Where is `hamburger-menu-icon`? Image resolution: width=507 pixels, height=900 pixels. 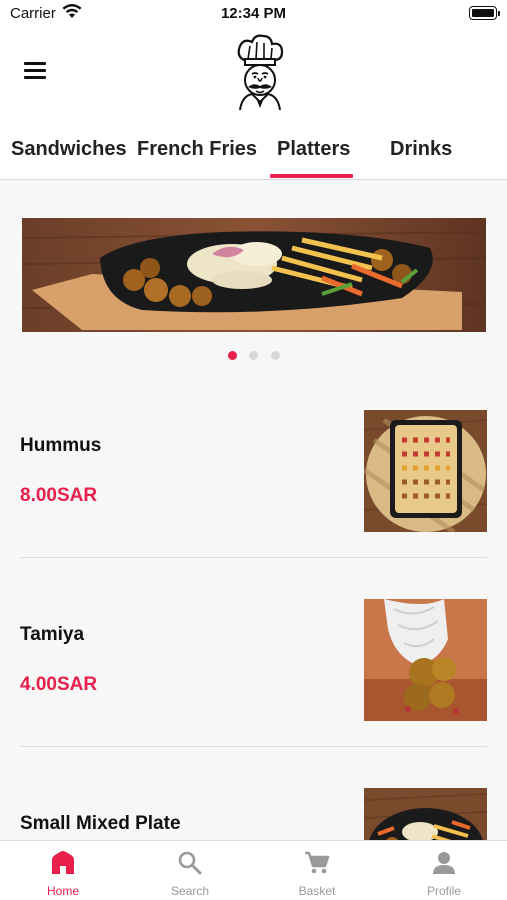 hamburger-menu-icon is located at coordinates (35, 70).